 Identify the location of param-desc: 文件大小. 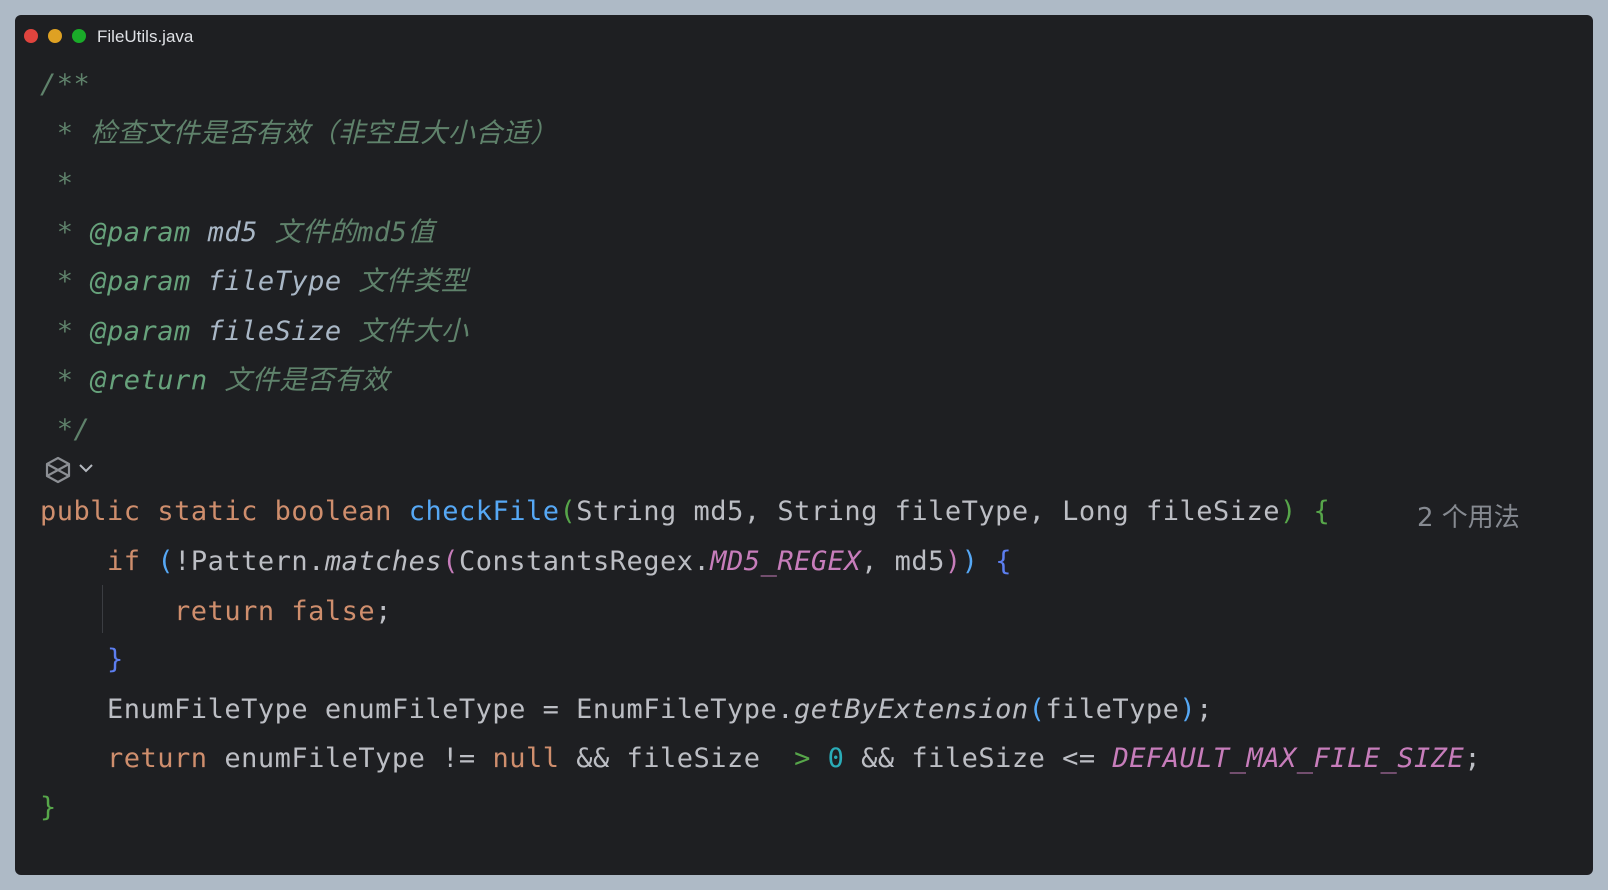
(413, 331).